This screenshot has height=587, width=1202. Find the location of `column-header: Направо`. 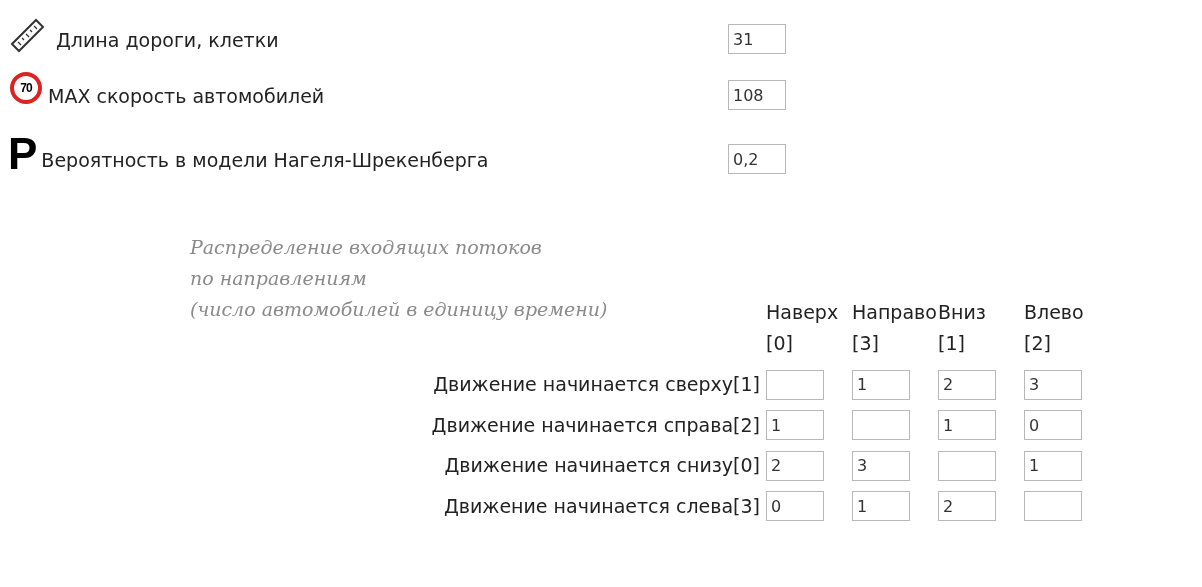

column-header: Направо is located at coordinates (895, 312).